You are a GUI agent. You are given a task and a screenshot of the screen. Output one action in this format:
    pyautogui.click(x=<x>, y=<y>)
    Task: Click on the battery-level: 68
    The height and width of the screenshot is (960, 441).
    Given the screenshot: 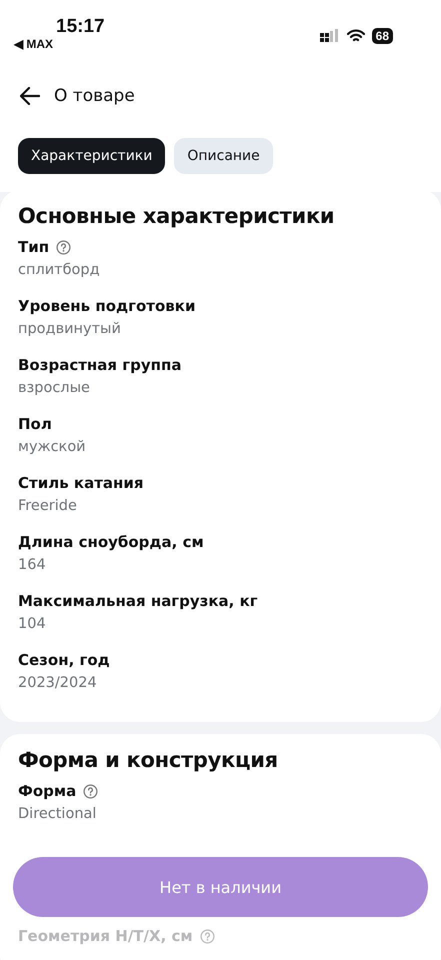 What is the action you would take?
    pyautogui.click(x=382, y=36)
    